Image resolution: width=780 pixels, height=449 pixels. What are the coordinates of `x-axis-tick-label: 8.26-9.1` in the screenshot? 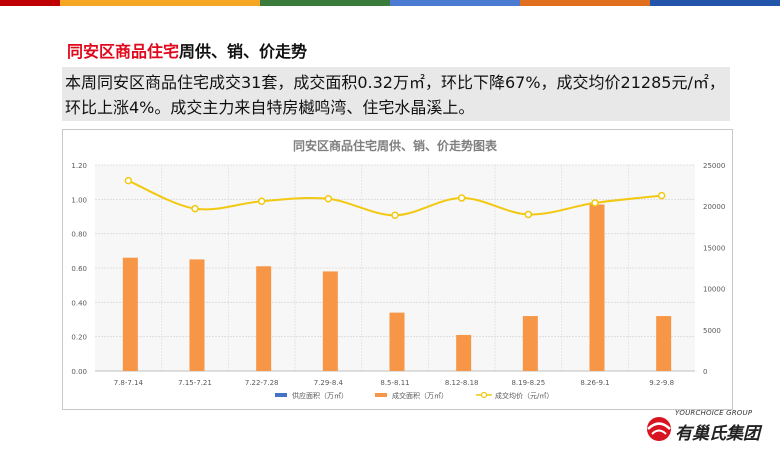 It's located at (594, 383).